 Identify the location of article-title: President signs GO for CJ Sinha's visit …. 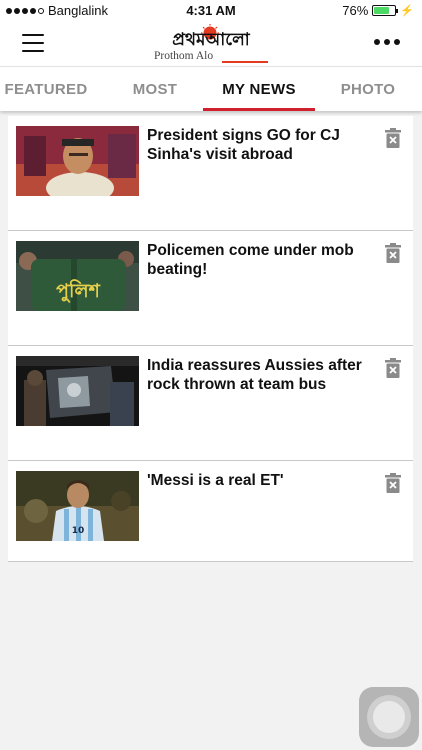
(259, 145).